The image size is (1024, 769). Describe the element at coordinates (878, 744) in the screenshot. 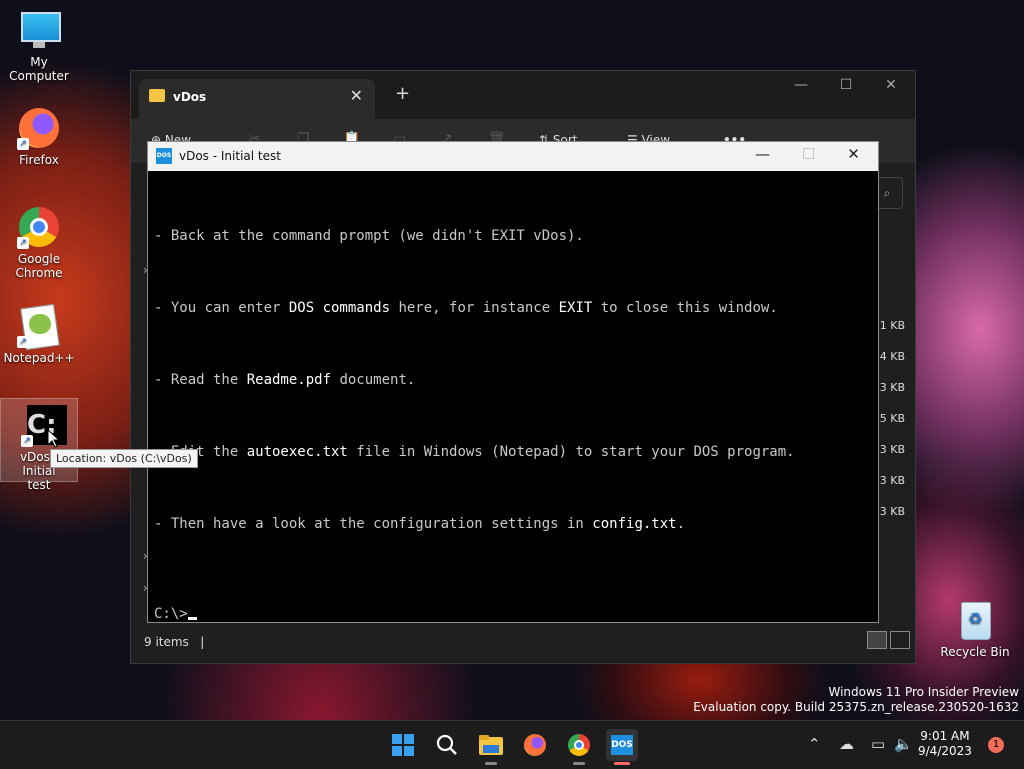

I see `network-icon: ▭` at that location.